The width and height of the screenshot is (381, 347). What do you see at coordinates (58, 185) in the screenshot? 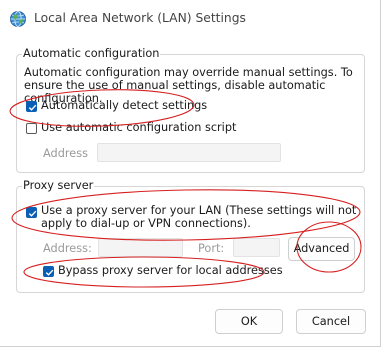
I see `proxy-server-heading: Proxy server` at bounding box center [58, 185].